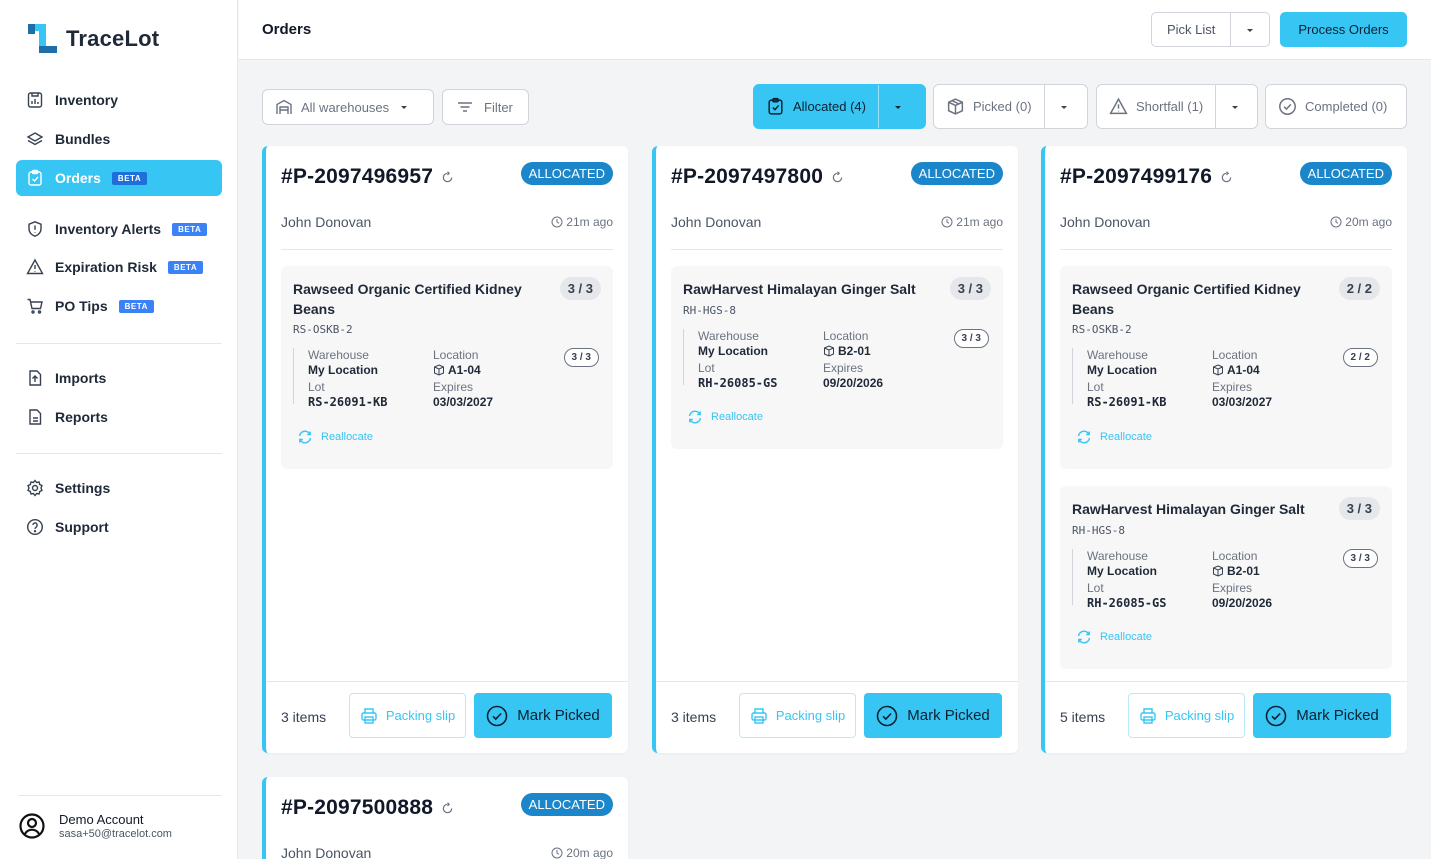 The width and height of the screenshot is (1431, 859). I want to click on status-tab-allocated: Allocated (4), so click(839, 106).